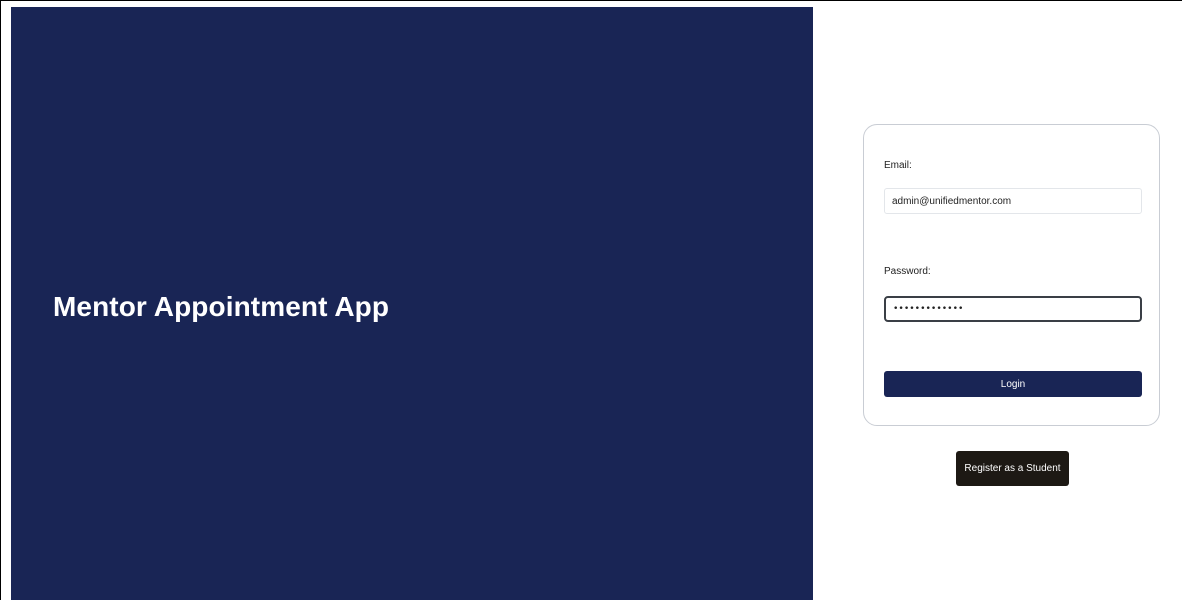 The image size is (1182, 600). I want to click on password-label: Password:, so click(907, 271).